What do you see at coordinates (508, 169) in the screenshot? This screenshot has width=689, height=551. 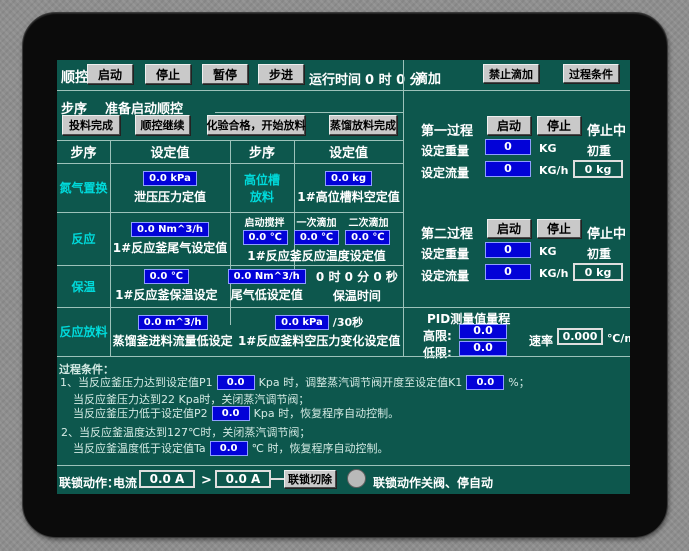 I see `process1-flow-setpoint: 0` at bounding box center [508, 169].